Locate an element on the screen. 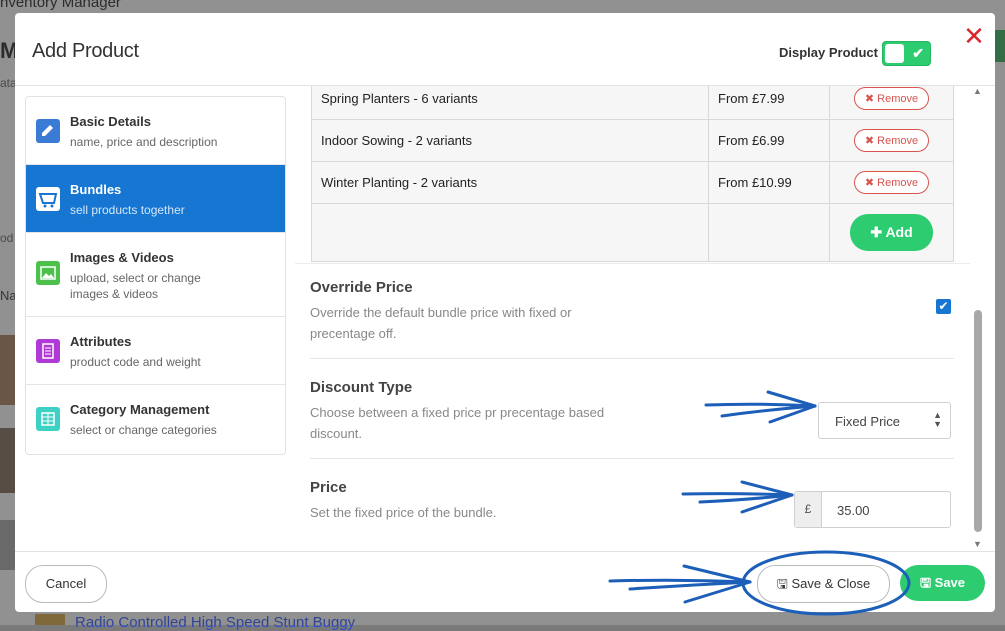 This screenshot has width=1005, height=631. bundle-name: Spring Planters - 6 variants is located at coordinates (510, 103).